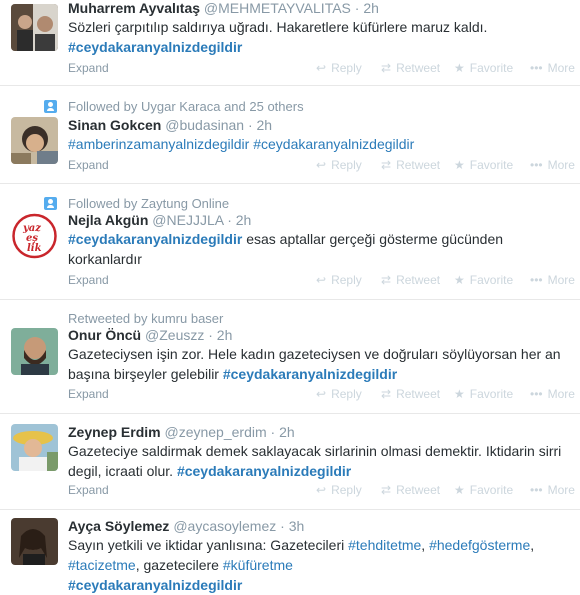 Image resolution: width=580 pixels, height=595 pixels. Describe the element at coordinates (373, 239) in the screenshot. I see `tweet-text-part: esas aptallar gerçeği gösterme gücünden` at that location.